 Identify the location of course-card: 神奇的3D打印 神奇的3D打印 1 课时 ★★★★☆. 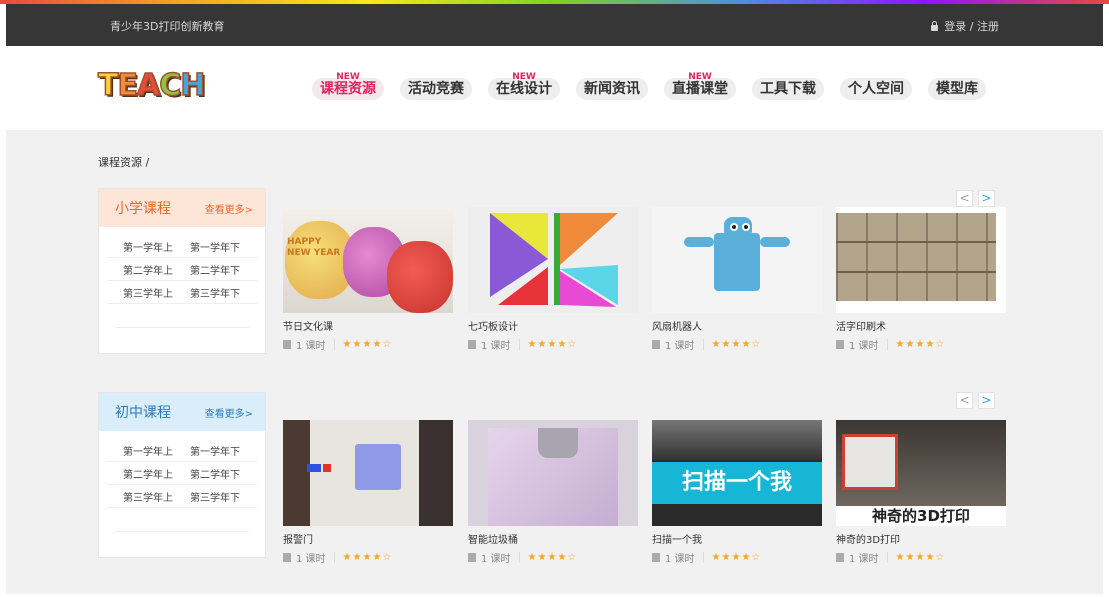
(921, 492).